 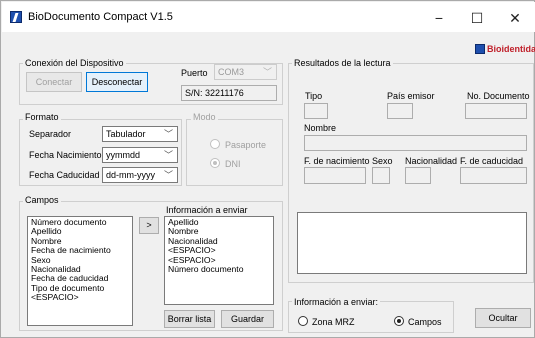 What do you see at coordinates (399, 321) in the screenshot?
I see `fields-radio` at bounding box center [399, 321].